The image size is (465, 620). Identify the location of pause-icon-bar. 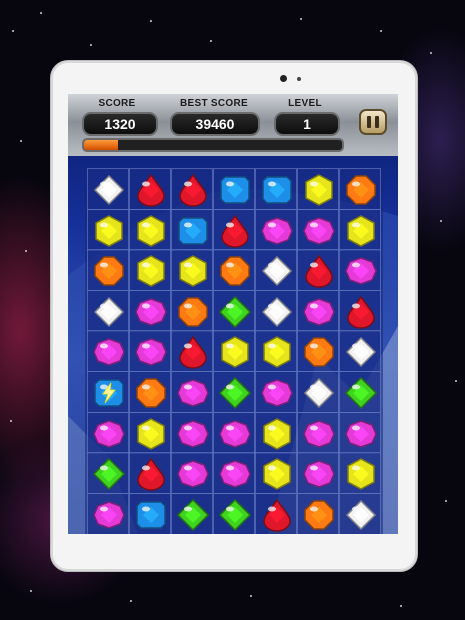
(377, 122).